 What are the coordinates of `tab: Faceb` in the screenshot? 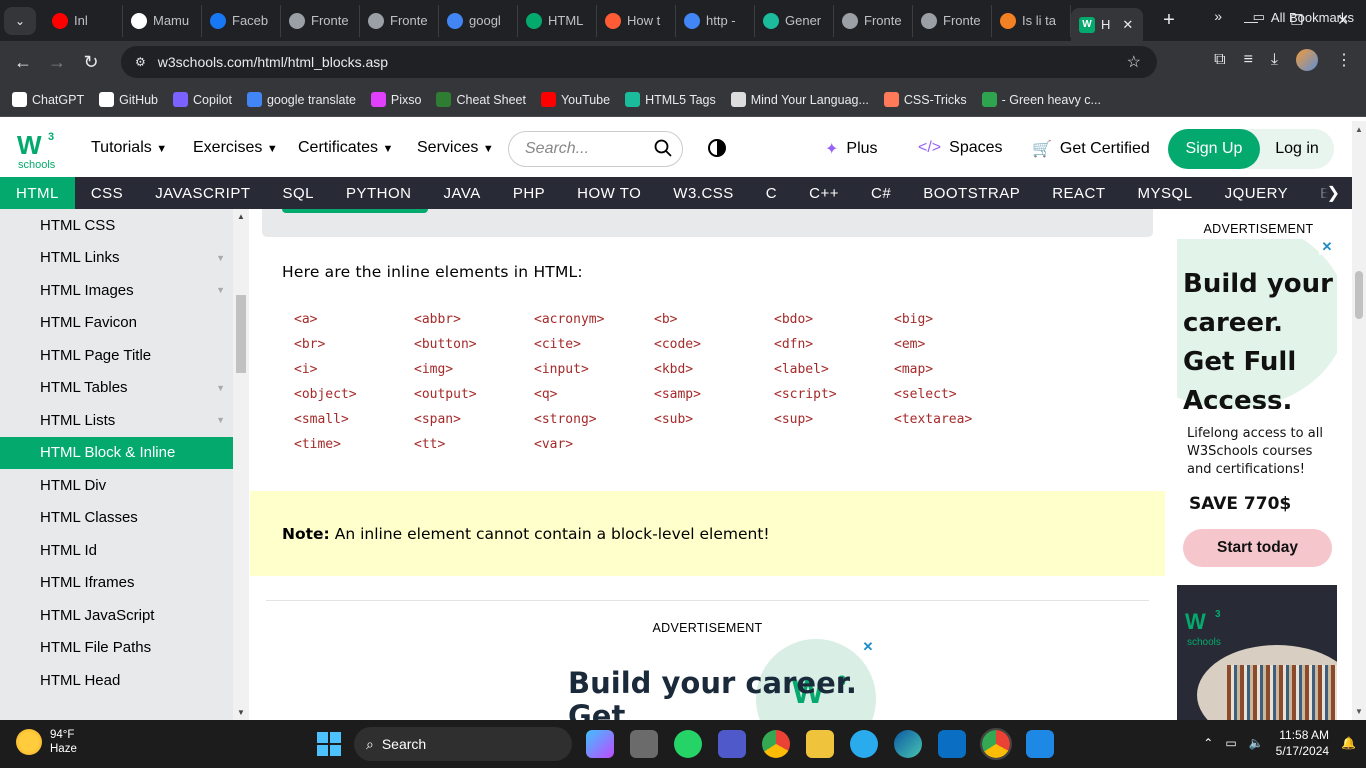 It's located at (241, 20).